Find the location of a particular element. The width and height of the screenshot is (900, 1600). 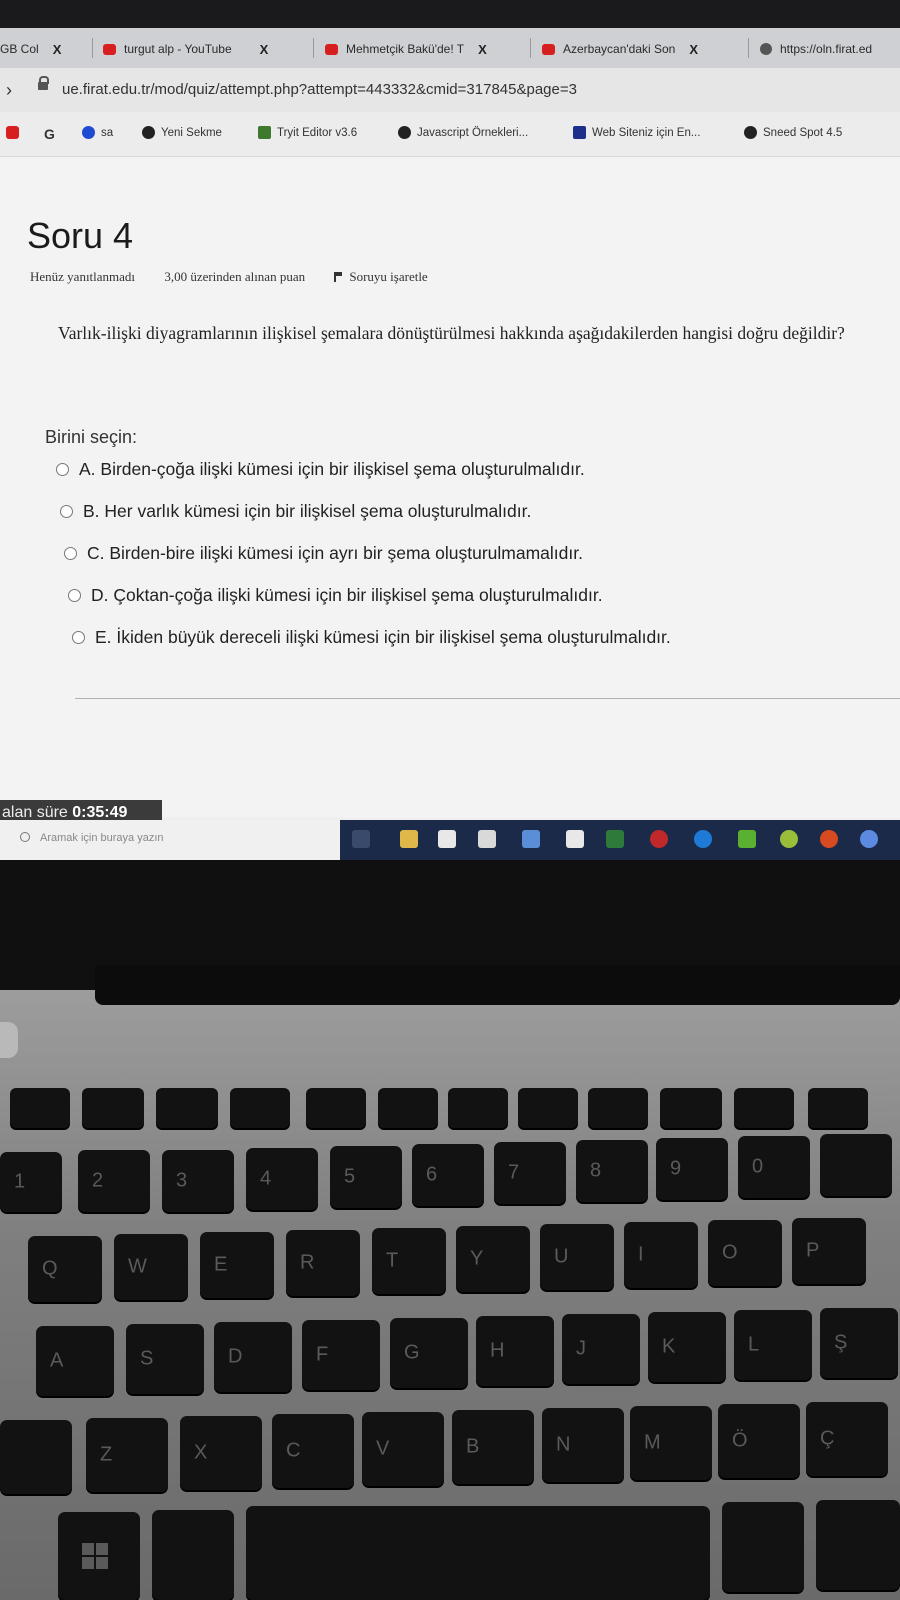

lock-icon is located at coordinates (43, 83).